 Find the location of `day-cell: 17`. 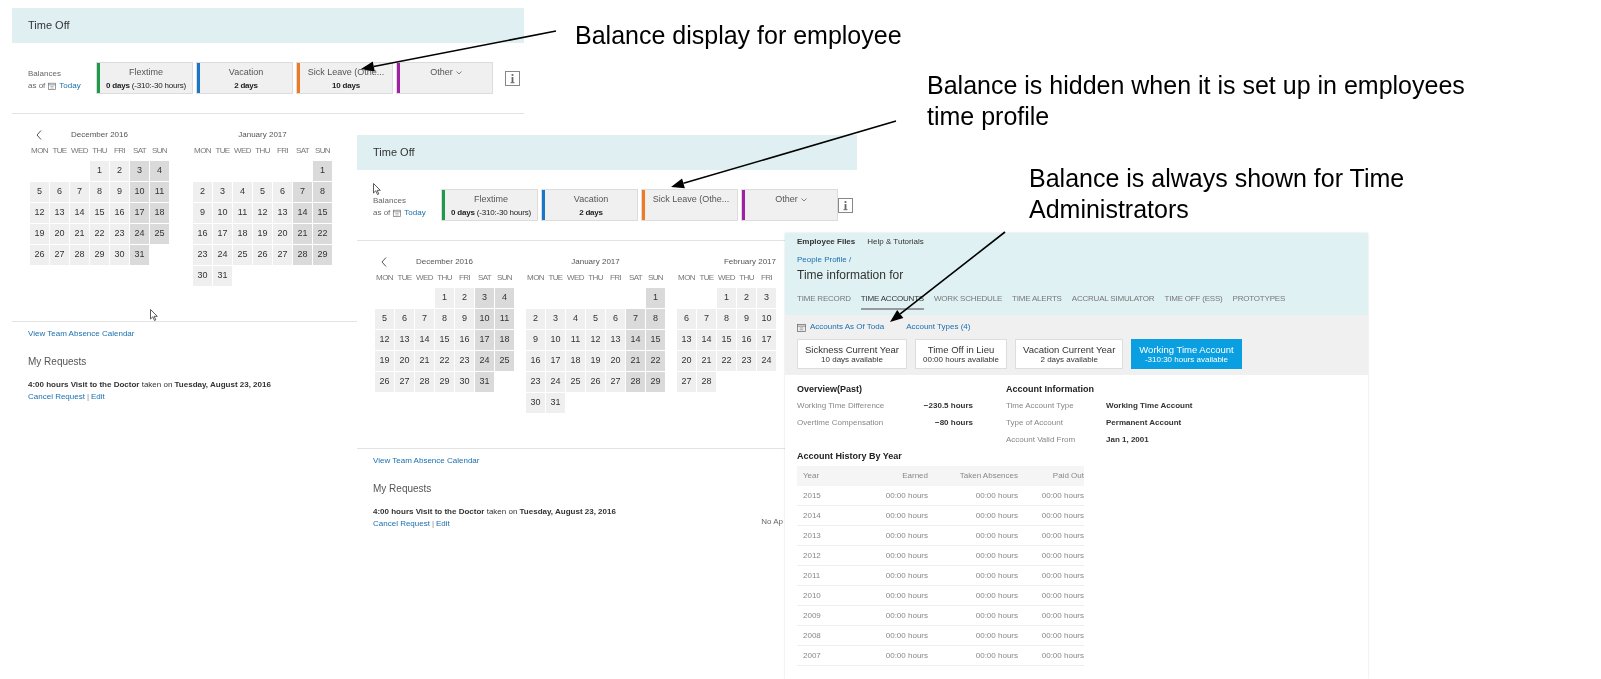

day-cell: 17 is located at coordinates (139, 213).